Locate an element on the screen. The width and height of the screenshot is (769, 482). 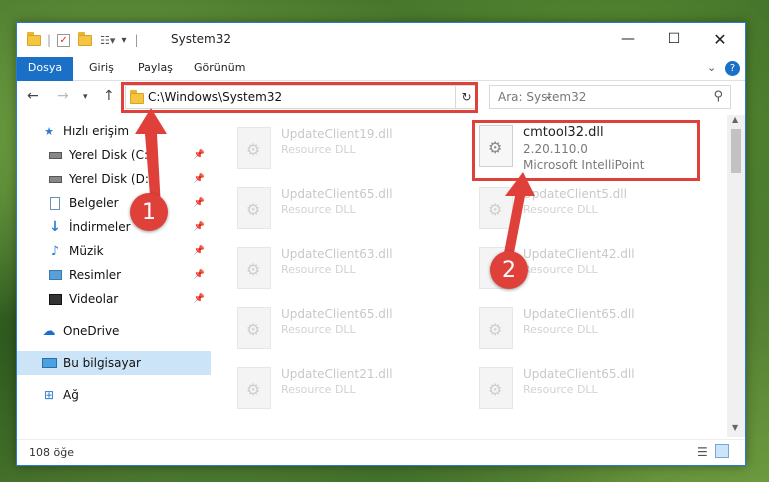
sidebar-item-local-disk-d: Yerel Disk (D:) 📌 is located at coordinates (114, 179).